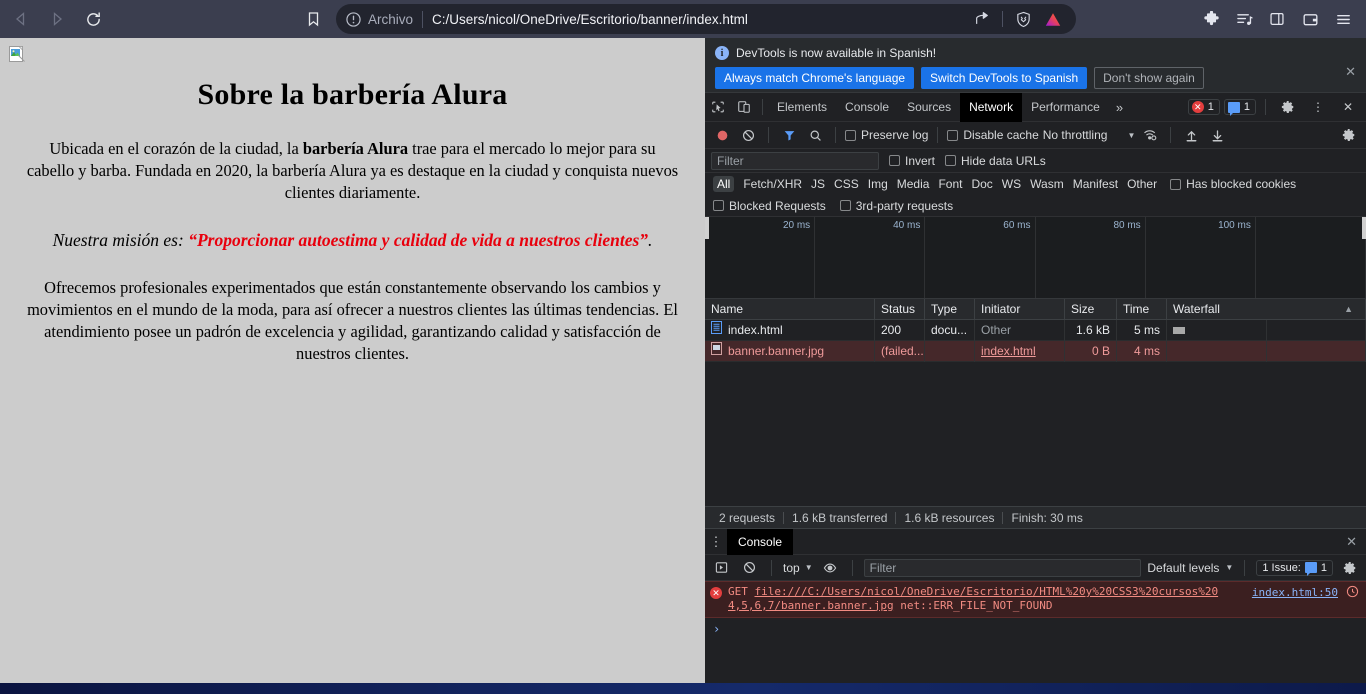 The width and height of the screenshot is (1366, 694). Describe the element at coordinates (1295, 592) in the screenshot. I see `console-error-source-link: index.html:50` at that location.